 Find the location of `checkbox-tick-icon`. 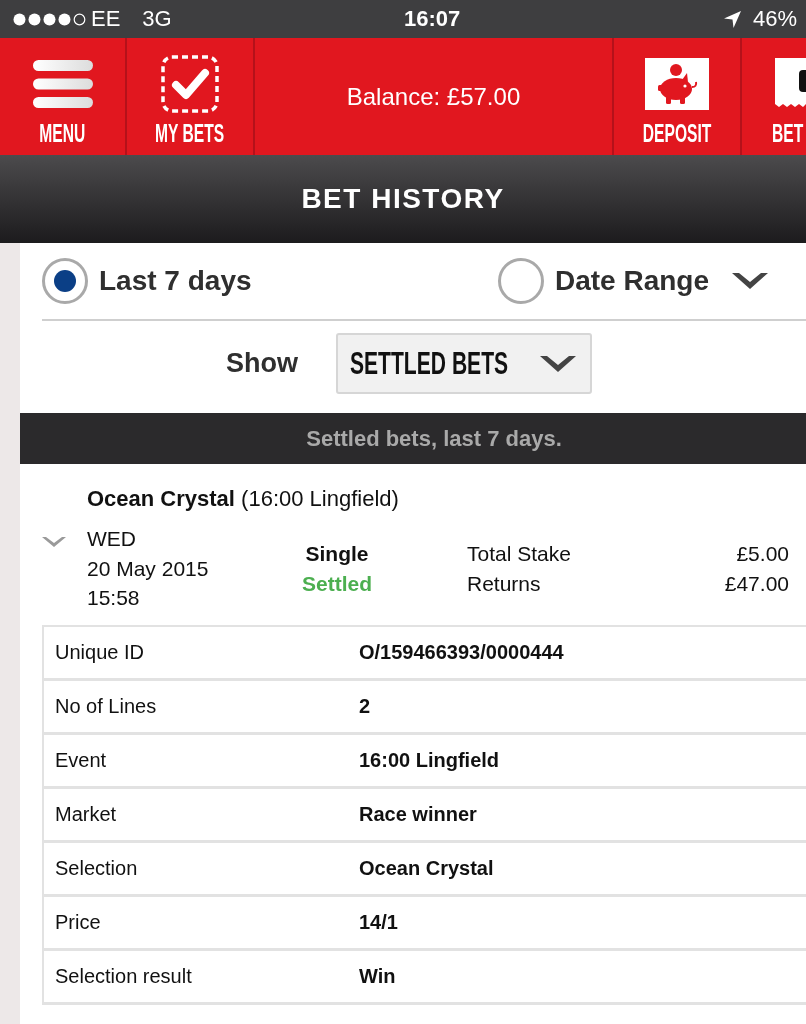

checkbox-tick-icon is located at coordinates (190, 84).